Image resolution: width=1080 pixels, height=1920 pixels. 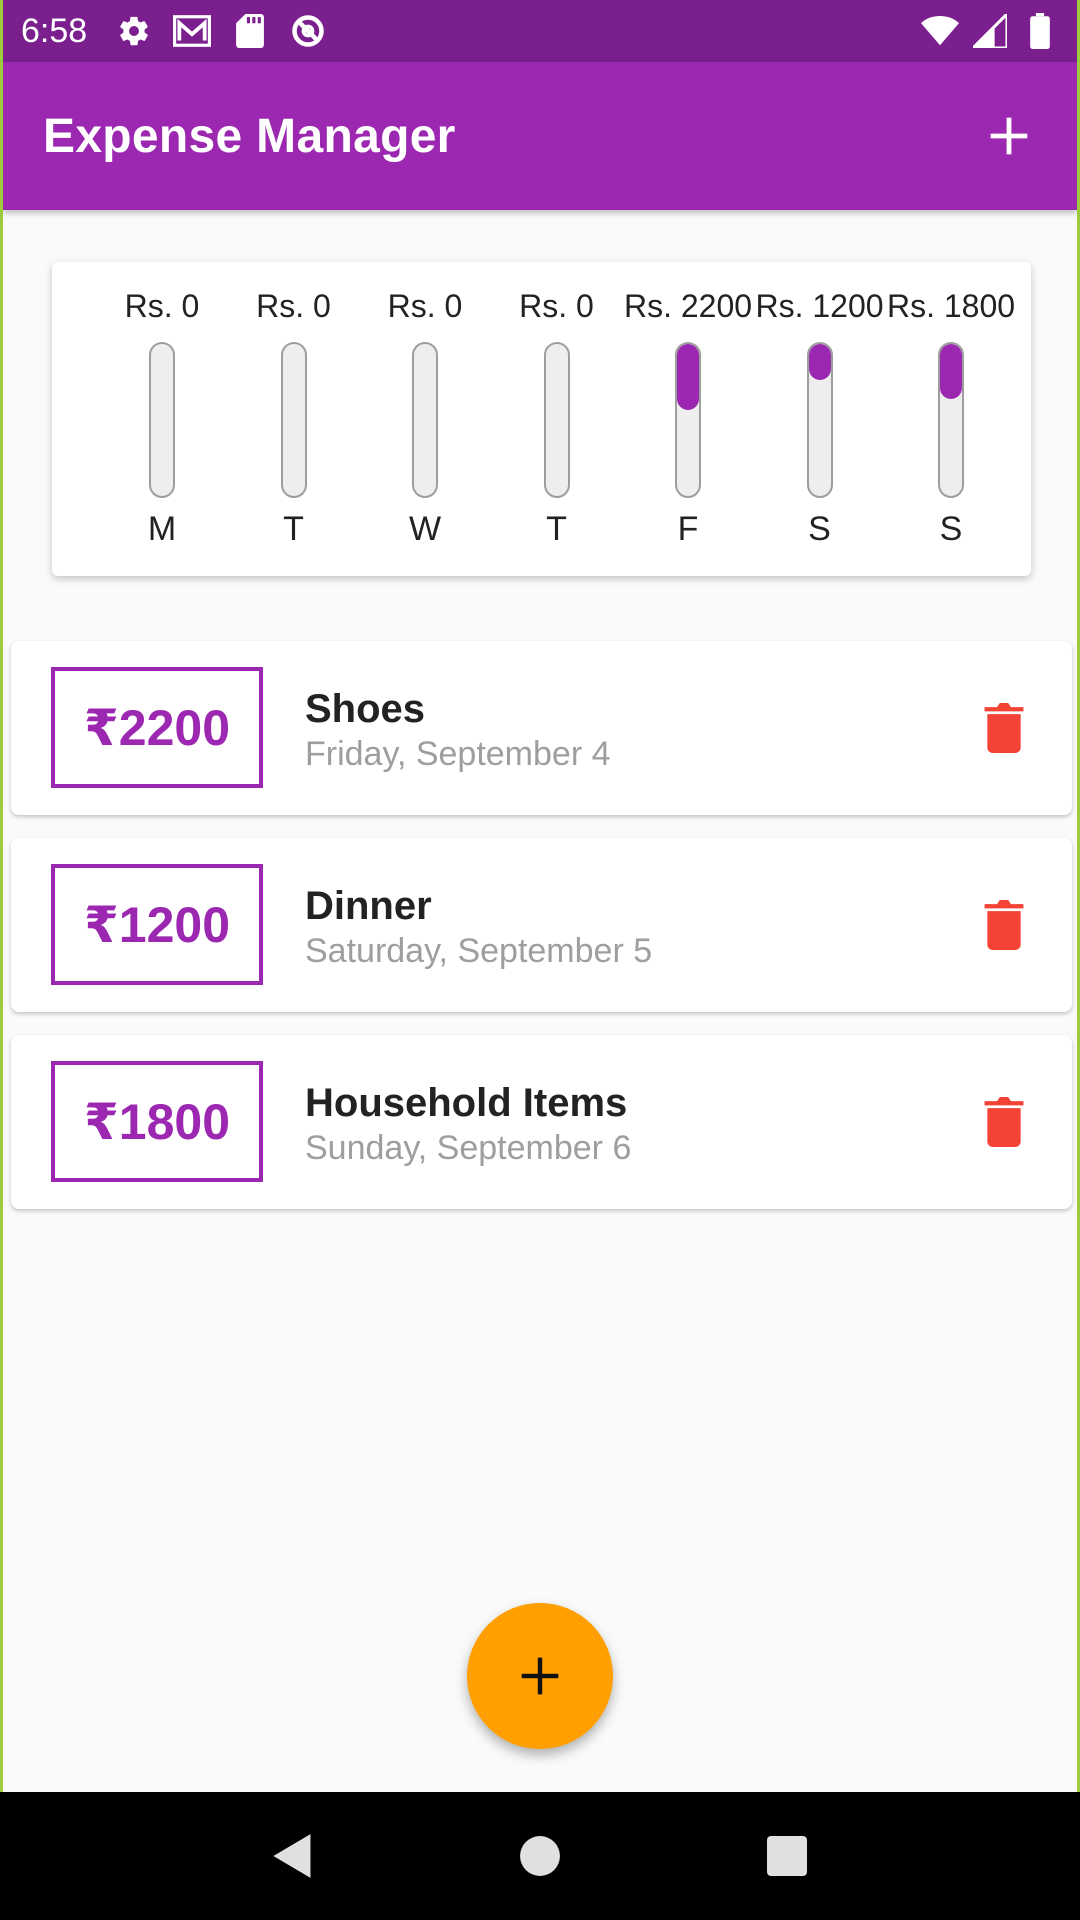 What do you see at coordinates (250, 31) in the screenshot?
I see `sd-card-icon` at bounding box center [250, 31].